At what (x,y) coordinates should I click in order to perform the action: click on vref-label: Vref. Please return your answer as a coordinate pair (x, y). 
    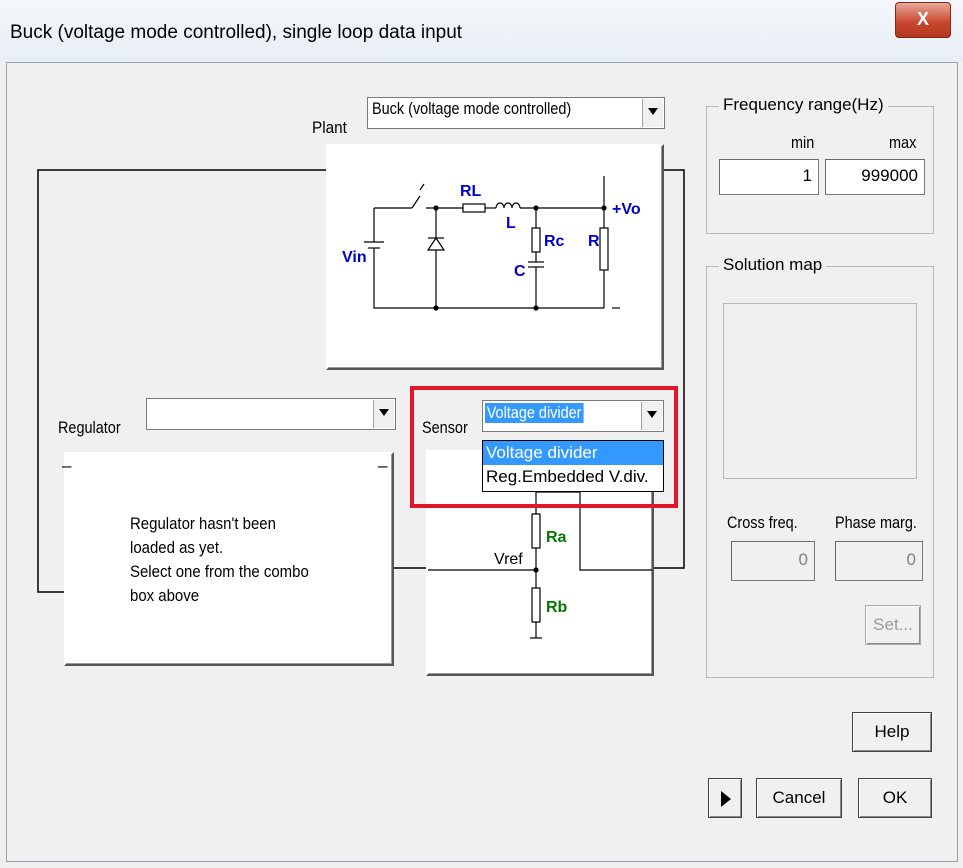
    Looking at the image, I should click on (508, 559).